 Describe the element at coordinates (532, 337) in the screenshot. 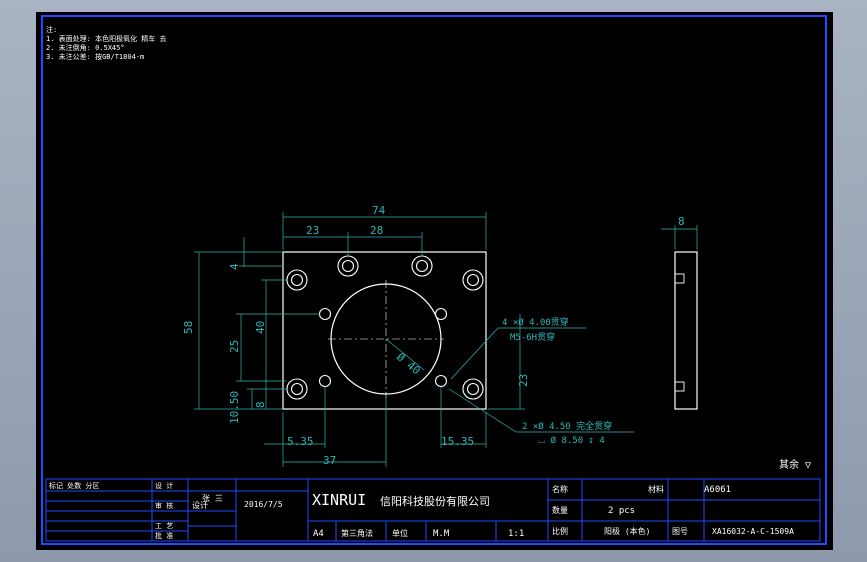

I see `callout-4x-sub: M5-6H贯穿` at that location.